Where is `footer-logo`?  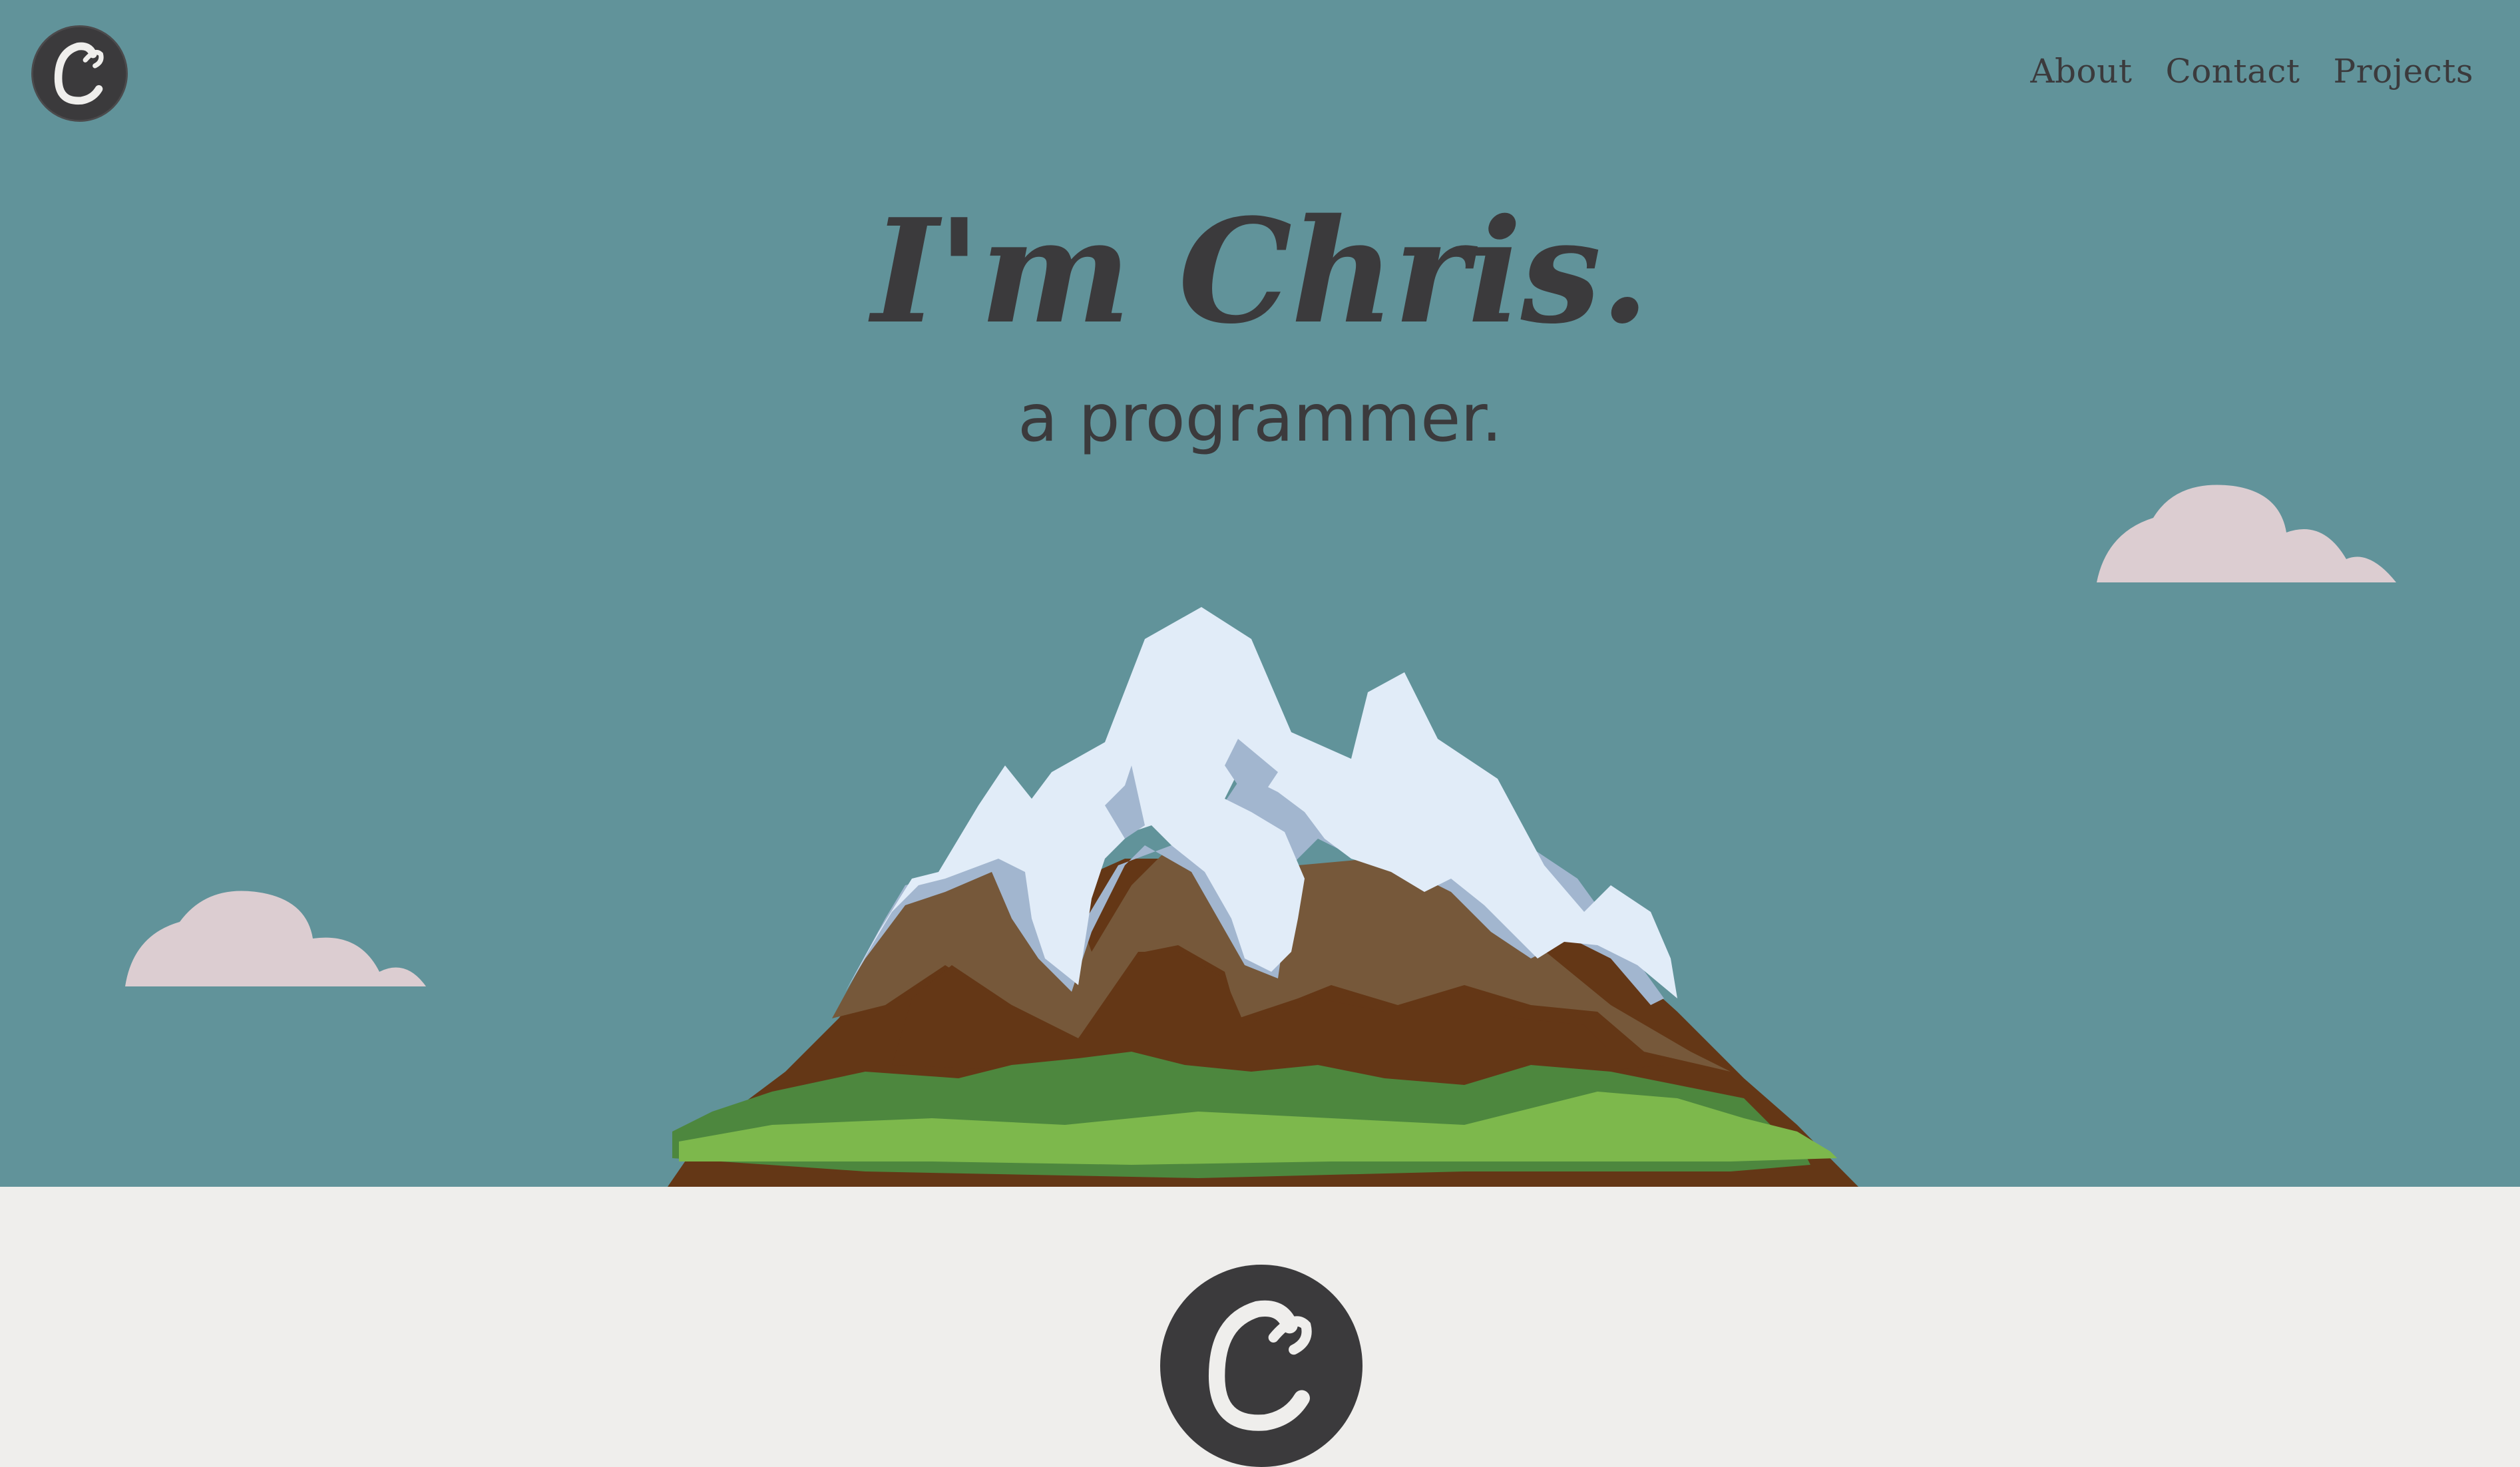
footer-logo is located at coordinates (1261, 1366).